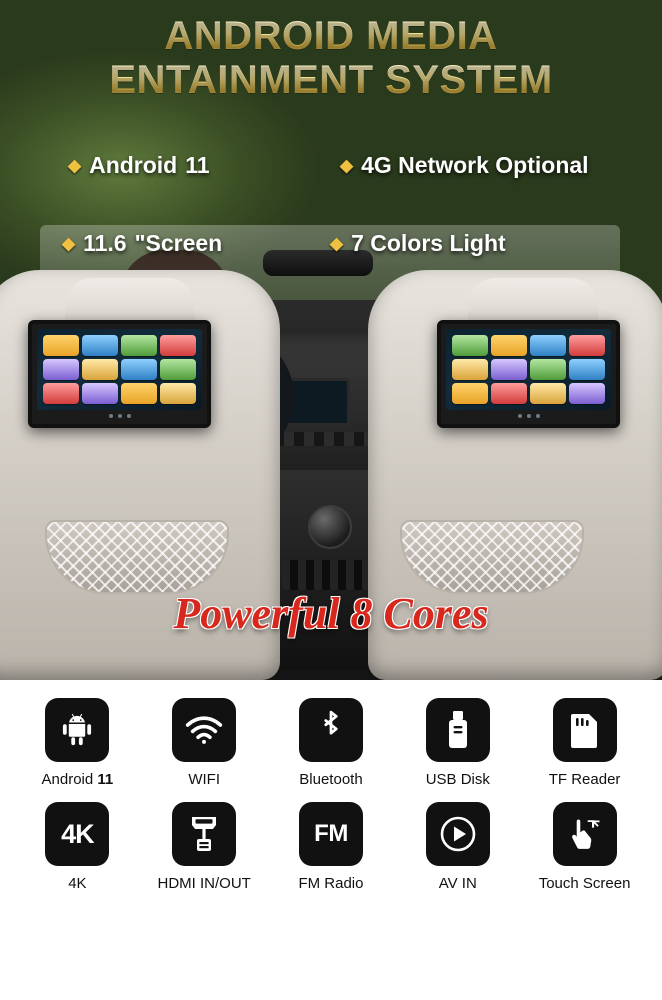 Image resolution: width=662 pixels, height=1000 pixels. I want to click on headline-line-2: ENTAINMENT SYSTEM, so click(331, 80).